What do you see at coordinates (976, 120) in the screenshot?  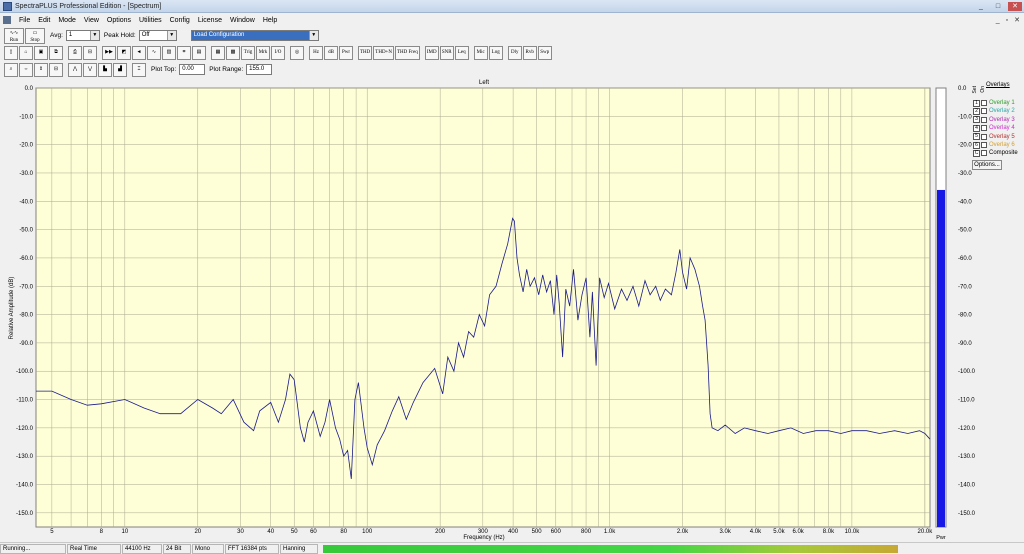 I see `overlay-set-button: 3` at bounding box center [976, 120].